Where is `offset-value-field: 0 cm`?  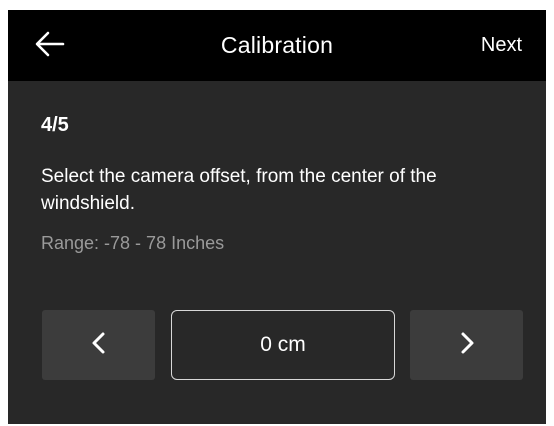 offset-value-field: 0 cm is located at coordinates (283, 345).